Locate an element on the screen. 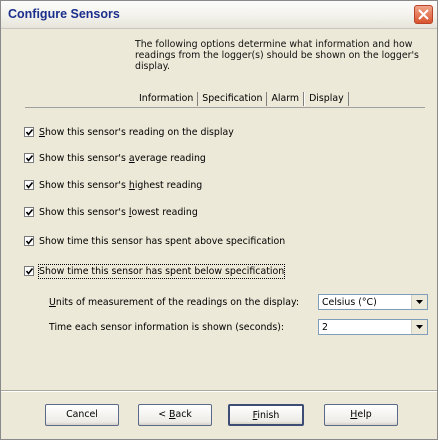 The height and width of the screenshot is (440, 438). tab-display: Display is located at coordinates (326, 99).